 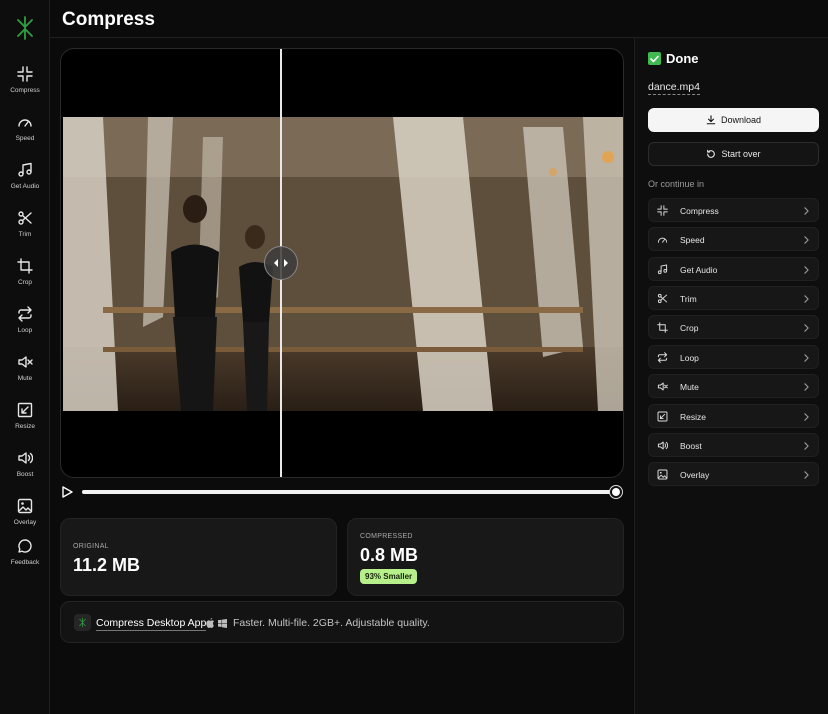 I want to click on check-icon, so click(x=654, y=58).